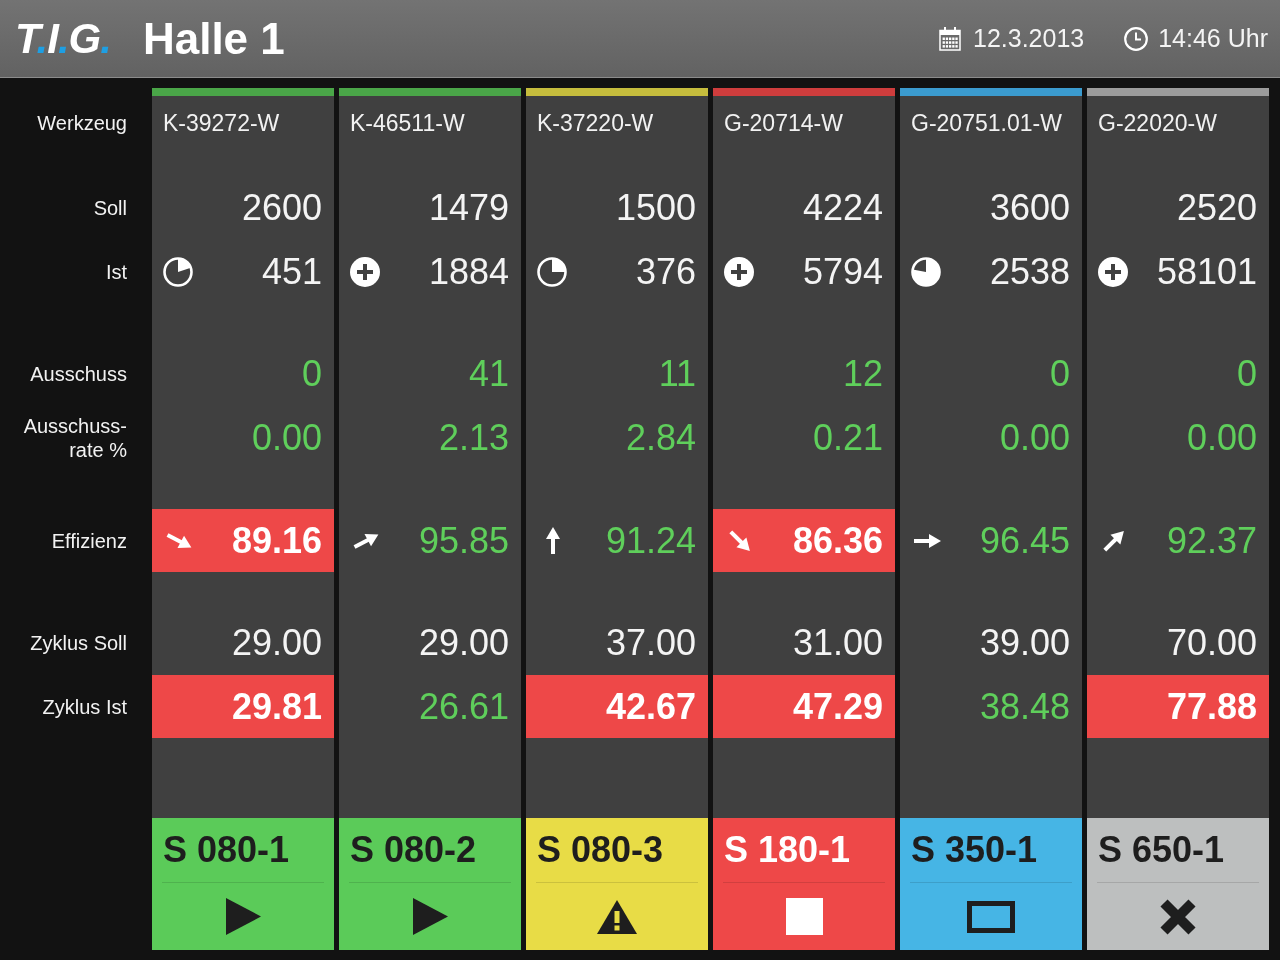 The height and width of the screenshot is (960, 1280). What do you see at coordinates (276, 706) in the screenshot?
I see `cycle-actual: 29.81` at bounding box center [276, 706].